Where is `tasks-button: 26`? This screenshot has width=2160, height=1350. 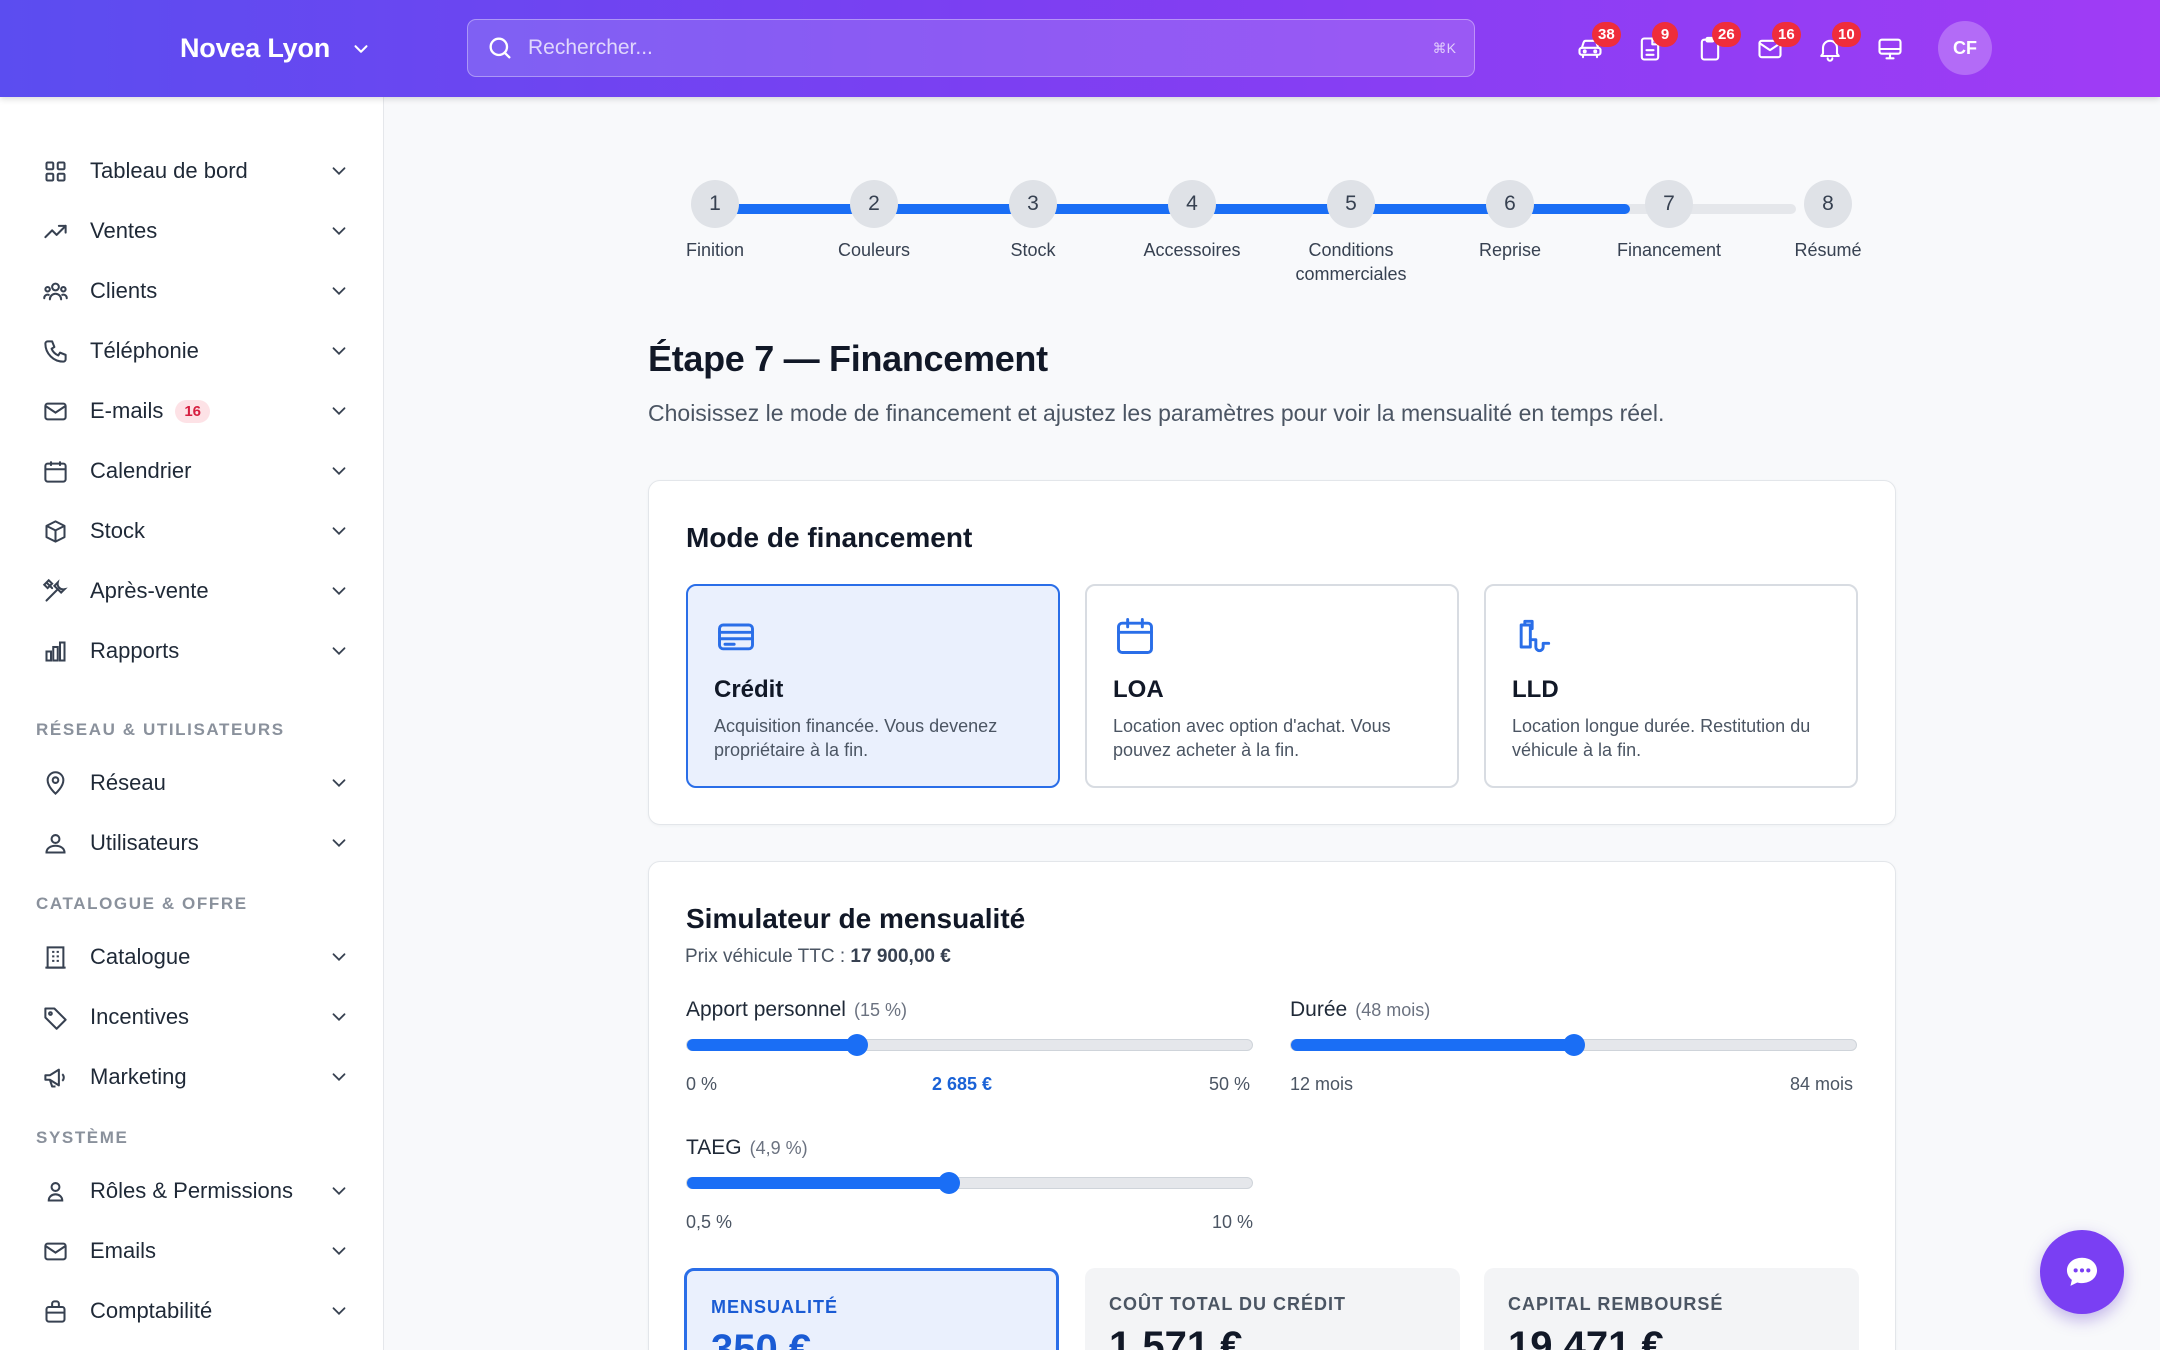 tasks-button: 26 is located at coordinates (1710, 49).